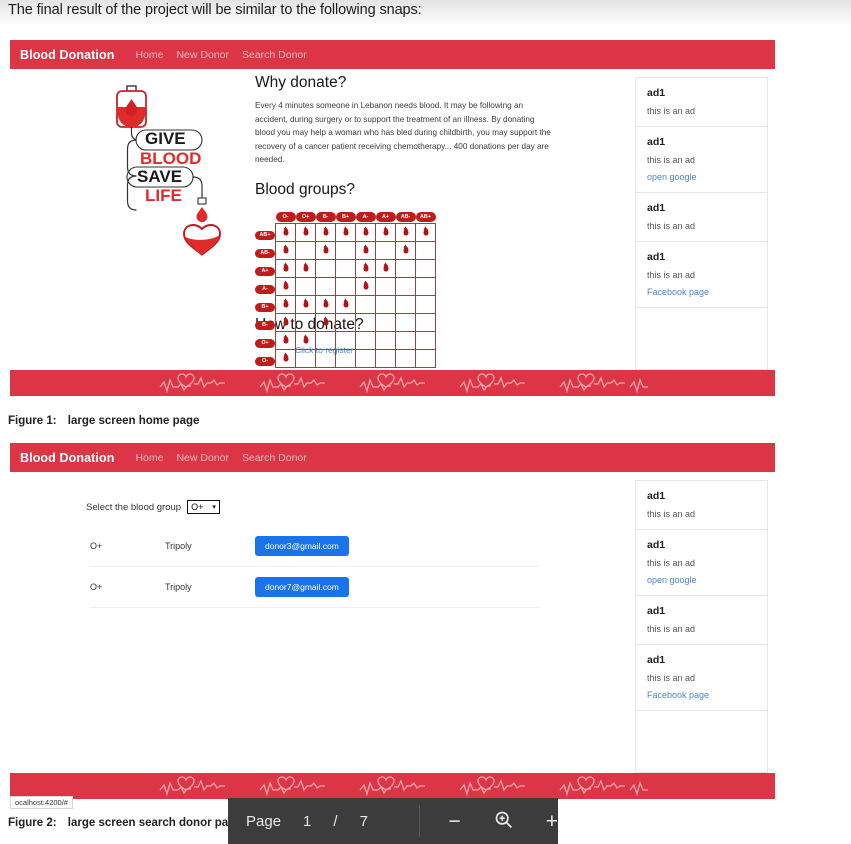 The height and width of the screenshot is (844, 851). I want to click on zoom-in-button: +, so click(552, 821).